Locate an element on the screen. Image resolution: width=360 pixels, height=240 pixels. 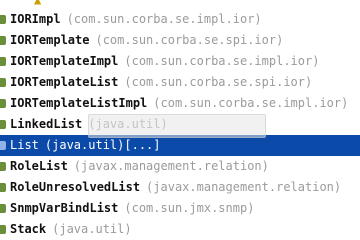
completion-item: RoleList (javax.management.relation) is located at coordinates (180, 166).